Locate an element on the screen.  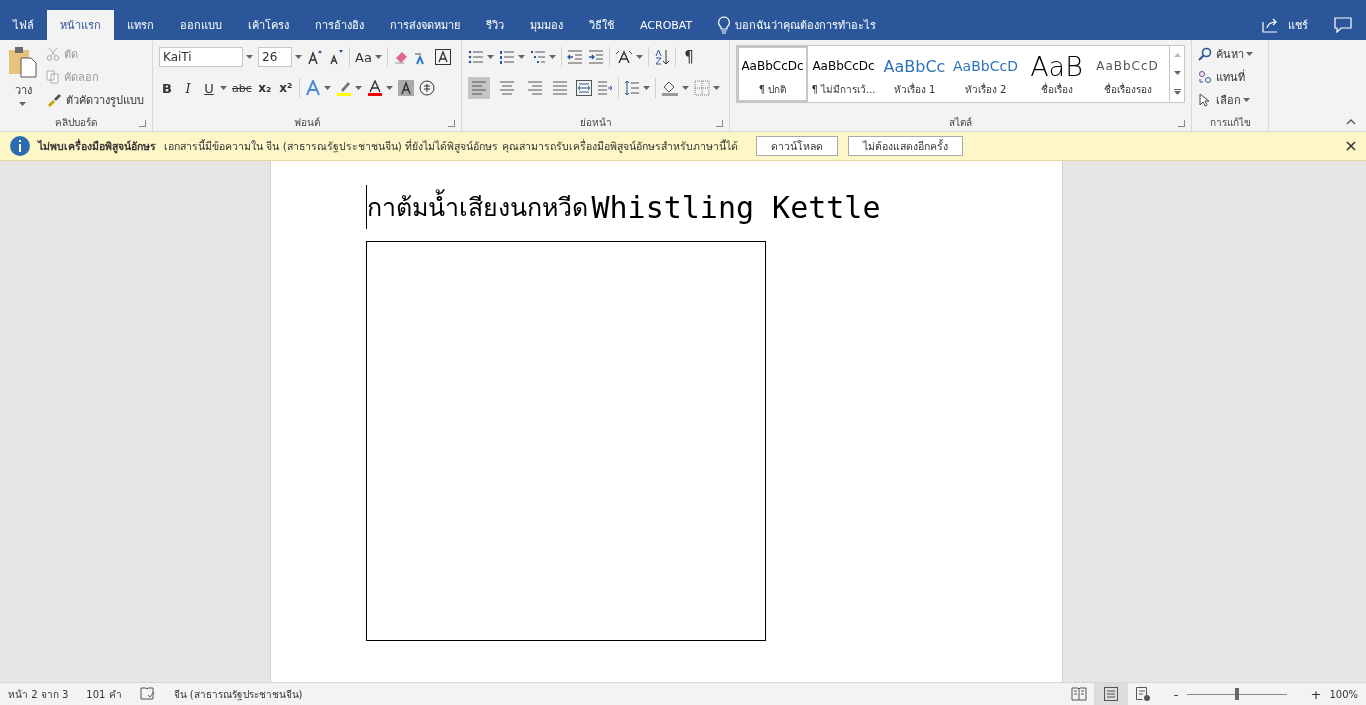
replace-button: แทนที่ is located at coordinates (1230, 76).